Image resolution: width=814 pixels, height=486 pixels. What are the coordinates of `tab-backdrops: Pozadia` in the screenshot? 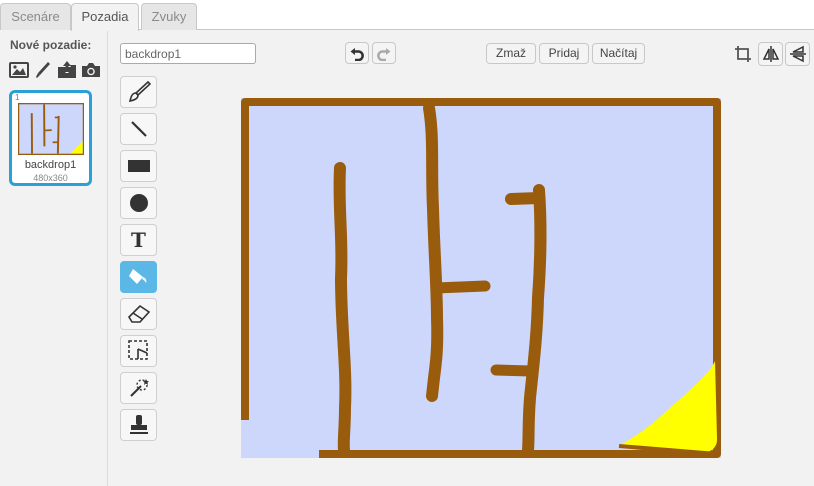 It's located at (105, 17).